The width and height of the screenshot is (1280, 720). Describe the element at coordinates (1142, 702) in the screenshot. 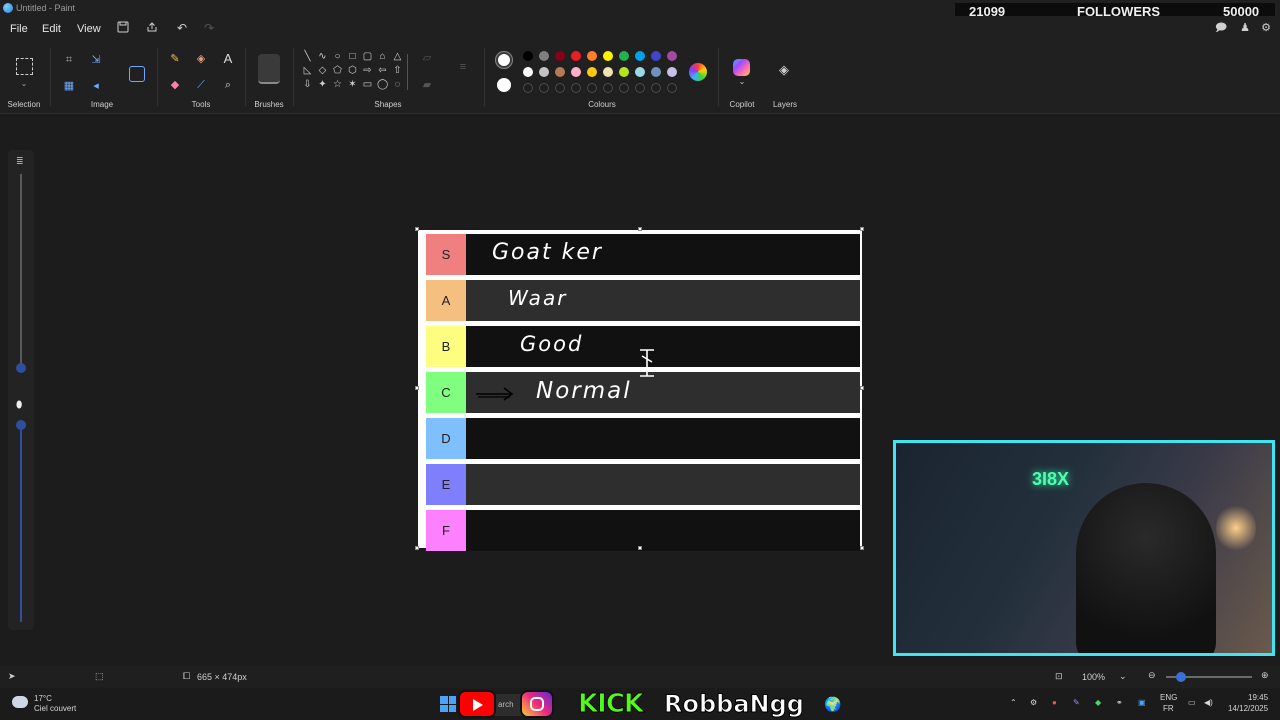

I see `tray-app-icon: ▣` at that location.